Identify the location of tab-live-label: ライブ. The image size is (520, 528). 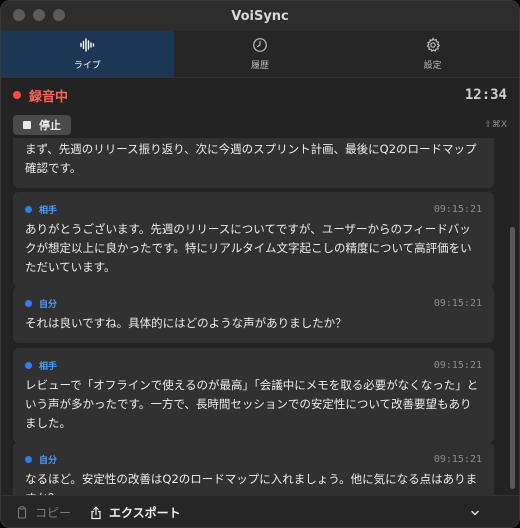
(87, 66).